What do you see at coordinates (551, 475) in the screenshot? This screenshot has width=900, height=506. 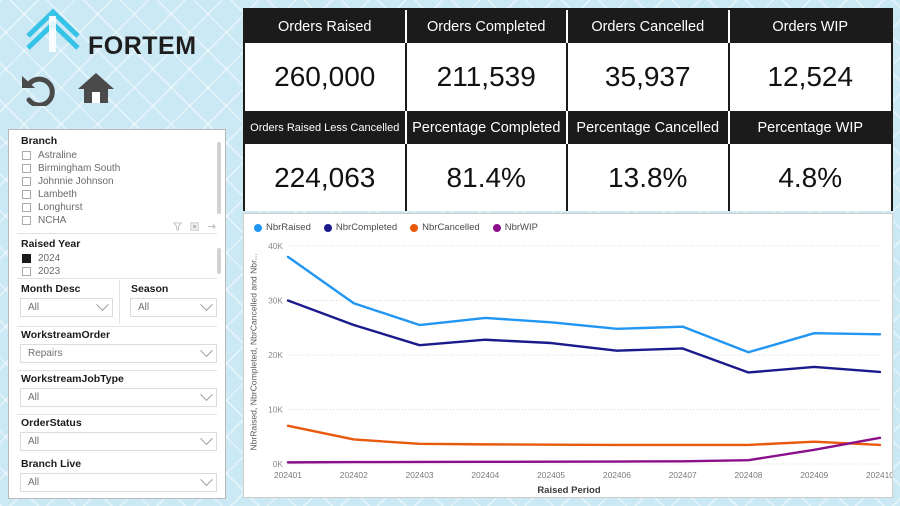 I see `x-axis-tick-label: 202405` at bounding box center [551, 475].